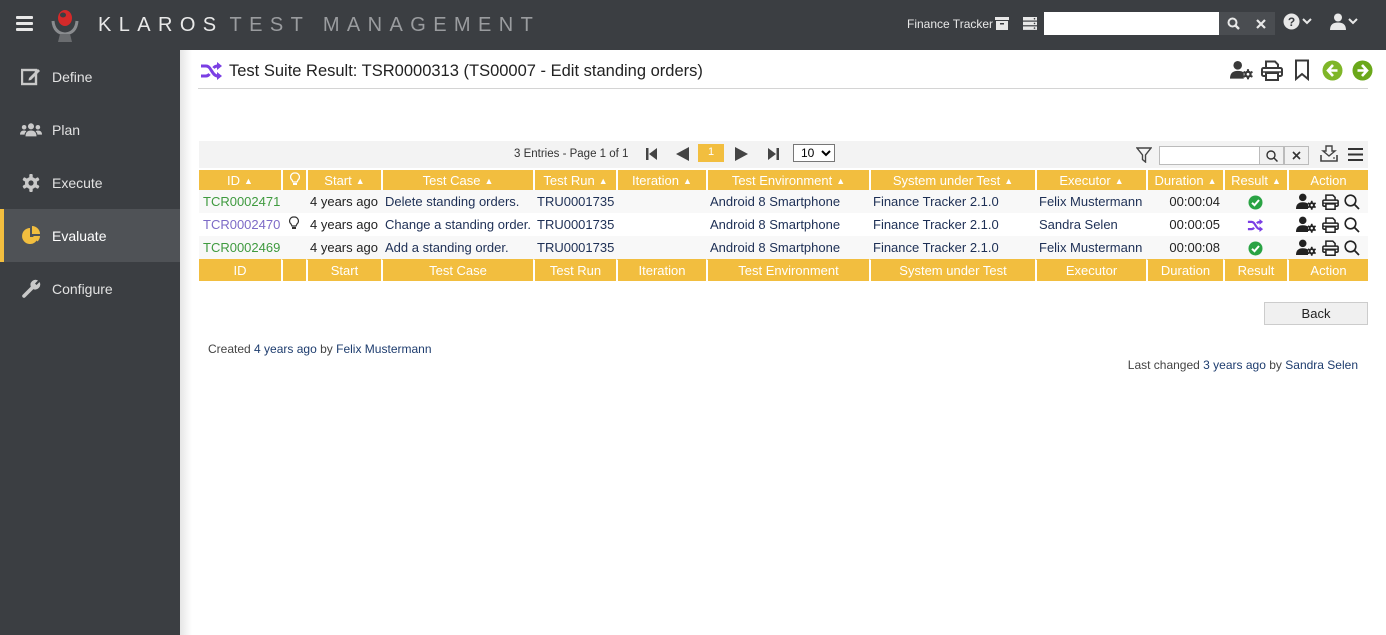  I want to click on top-bar: KLAROS TEST MANAGEMENT Finance Tracker ?, so click(693, 25).